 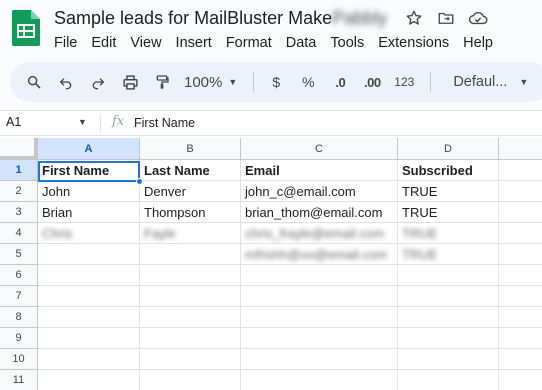 What do you see at coordinates (19, 380) in the screenshot?
I see `row-header-11: 11` at bounding box center [19, 380].